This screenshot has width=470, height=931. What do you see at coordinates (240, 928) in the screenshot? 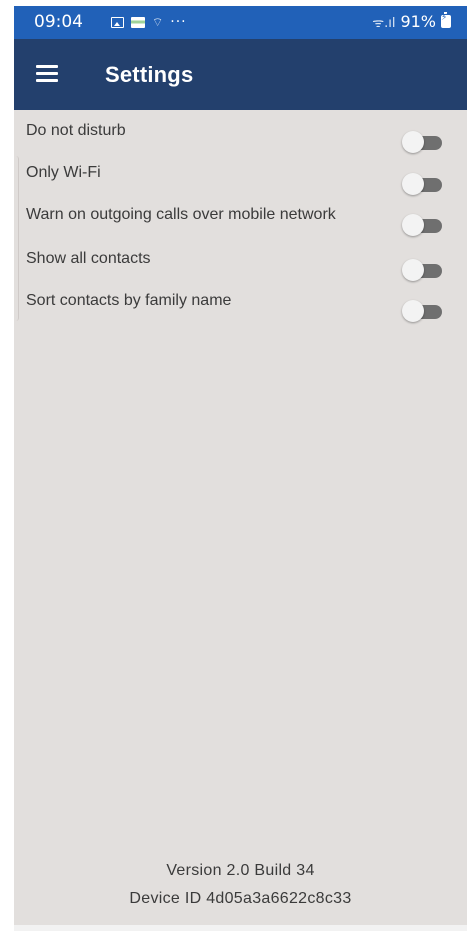
I see `bottom-edge` at bounding box center [240, 928].